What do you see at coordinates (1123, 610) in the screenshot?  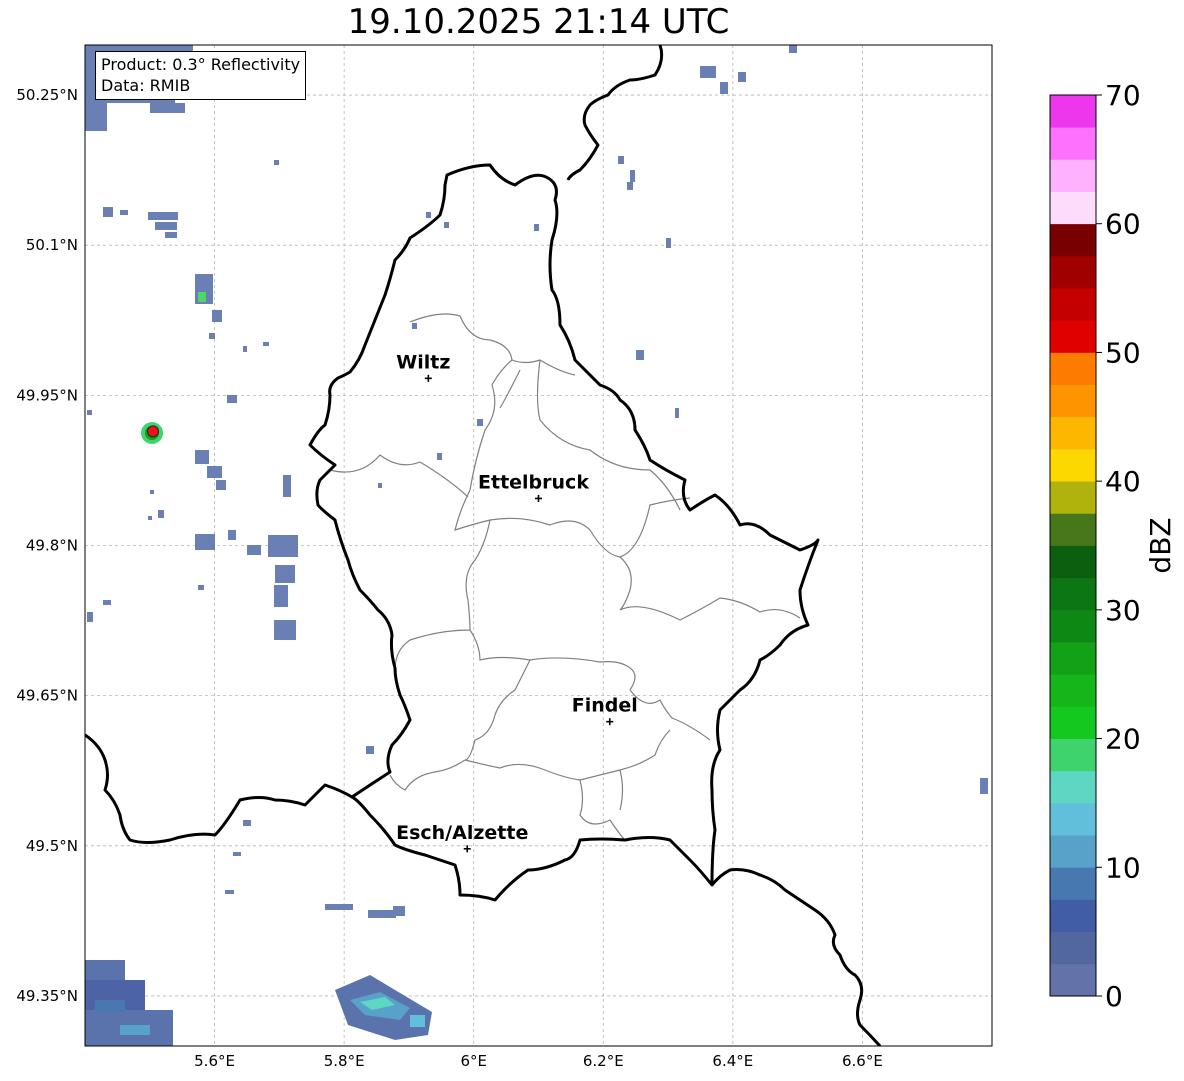 I see `colorbar-tick-label: 30` at bounding box center [1123, 610].